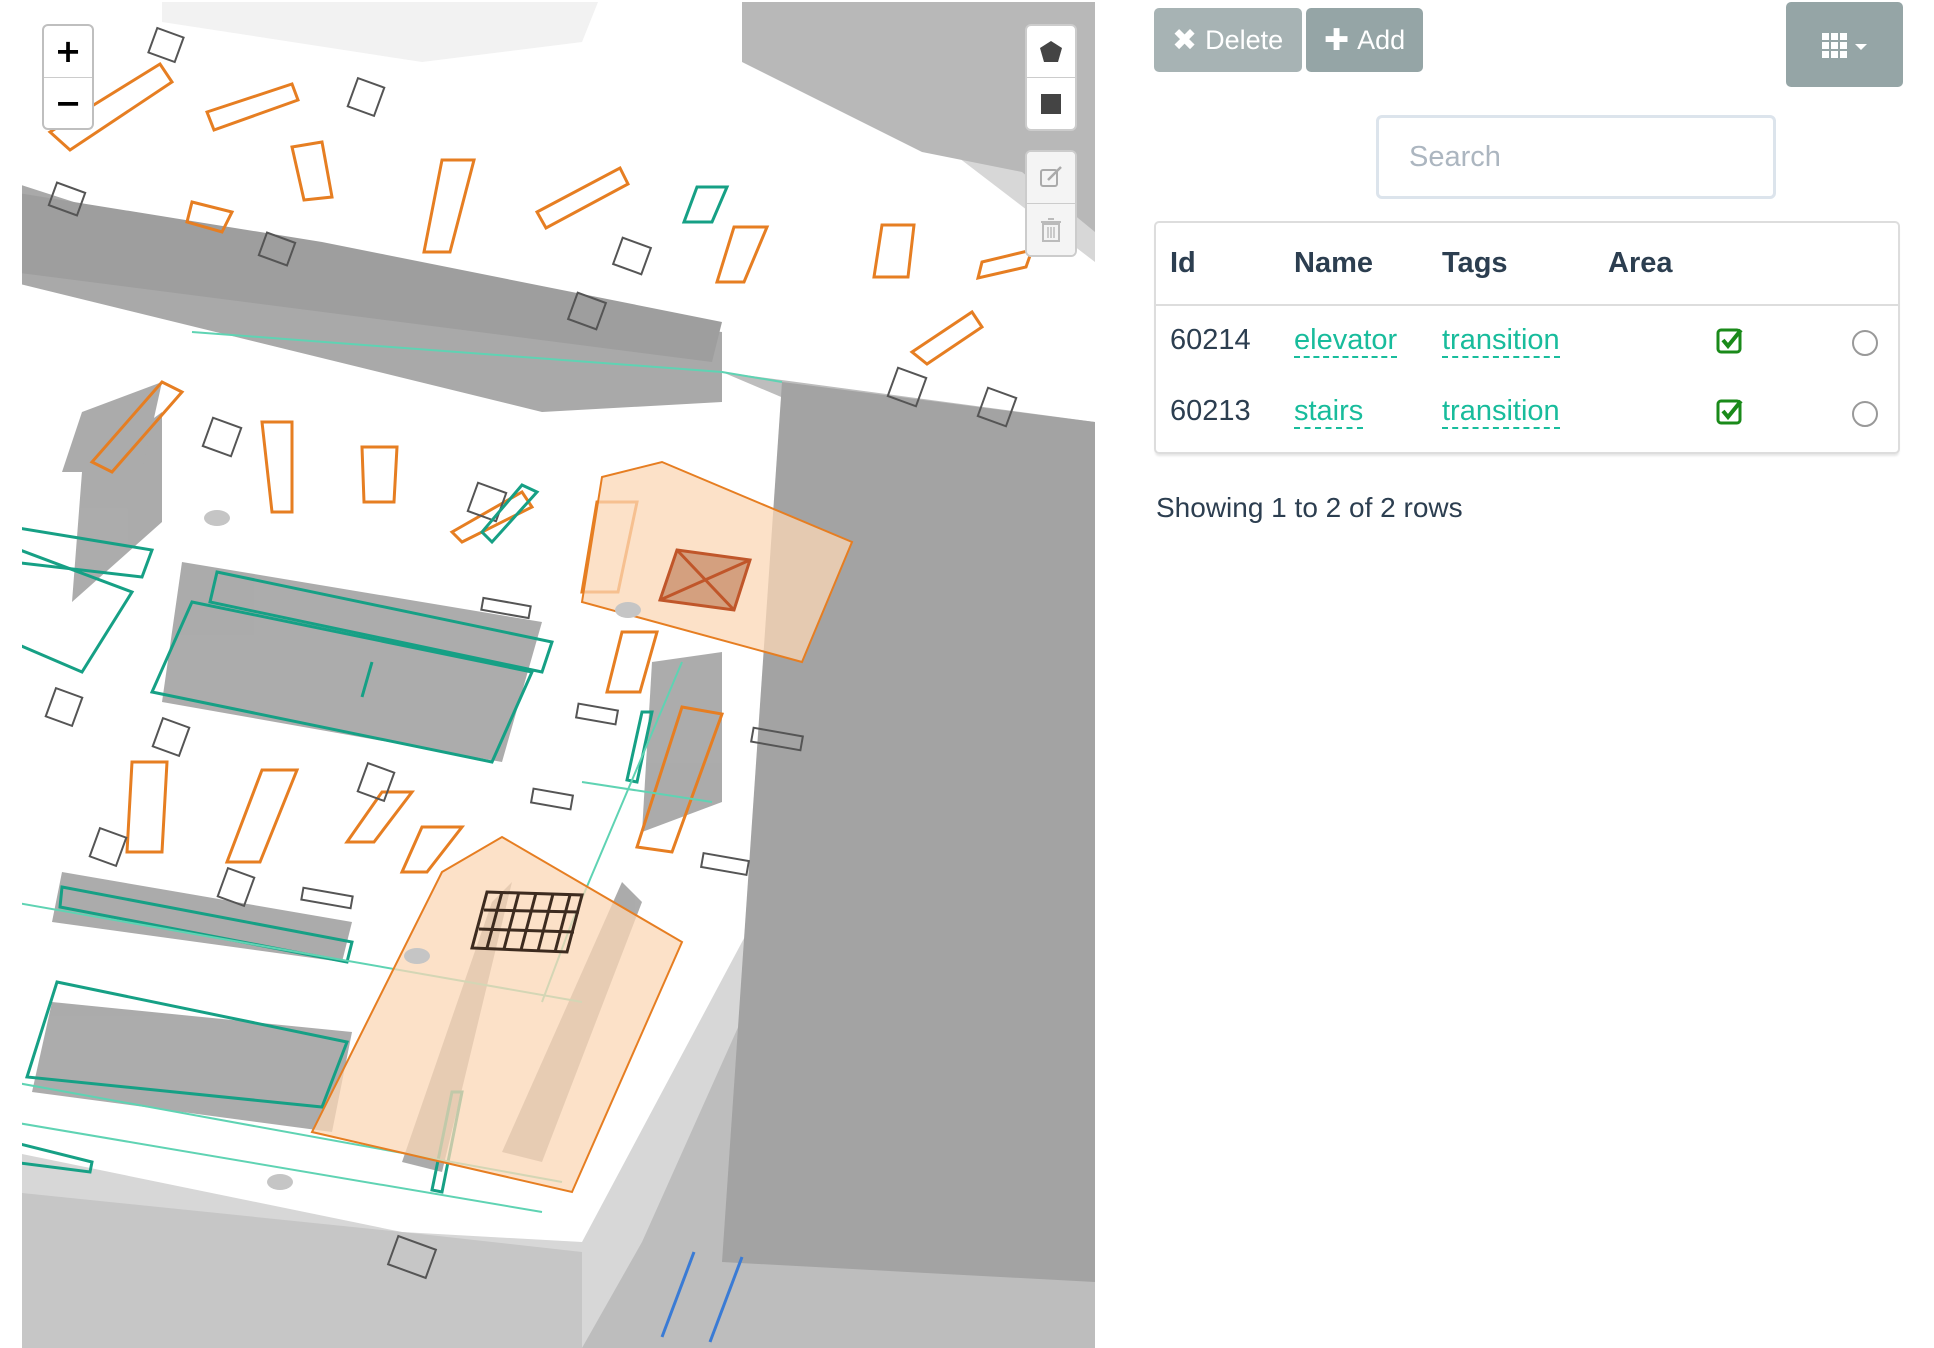  I want to click on column-header-name: Name, so click(1333, 263).